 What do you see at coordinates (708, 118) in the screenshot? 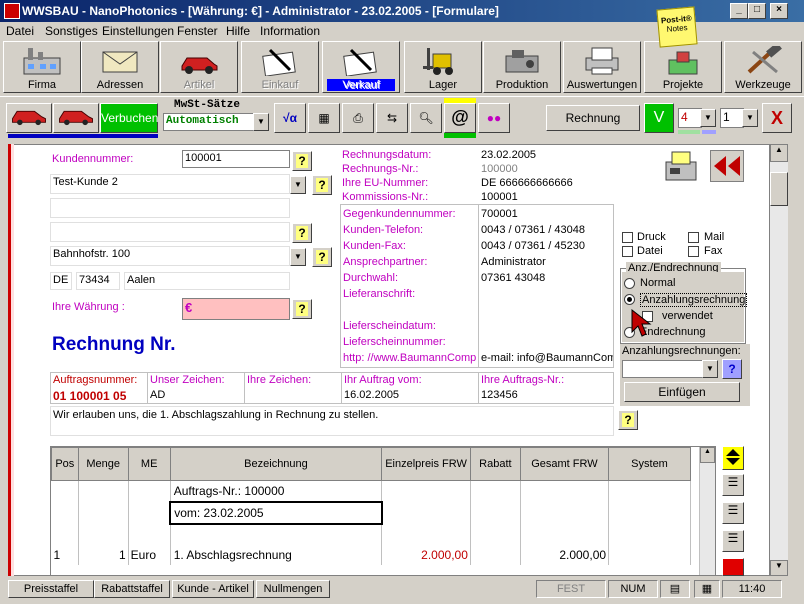
I see `copies-dropdown-button: ▼` at bounding box center [708, 118].